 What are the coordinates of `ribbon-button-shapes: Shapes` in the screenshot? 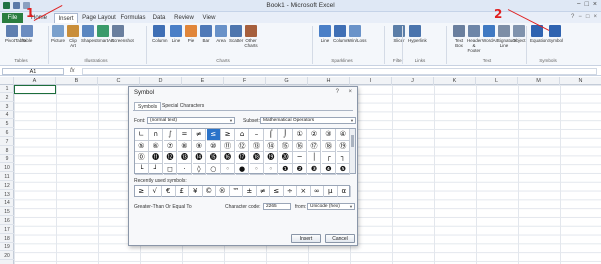 It's located at (88, 34).